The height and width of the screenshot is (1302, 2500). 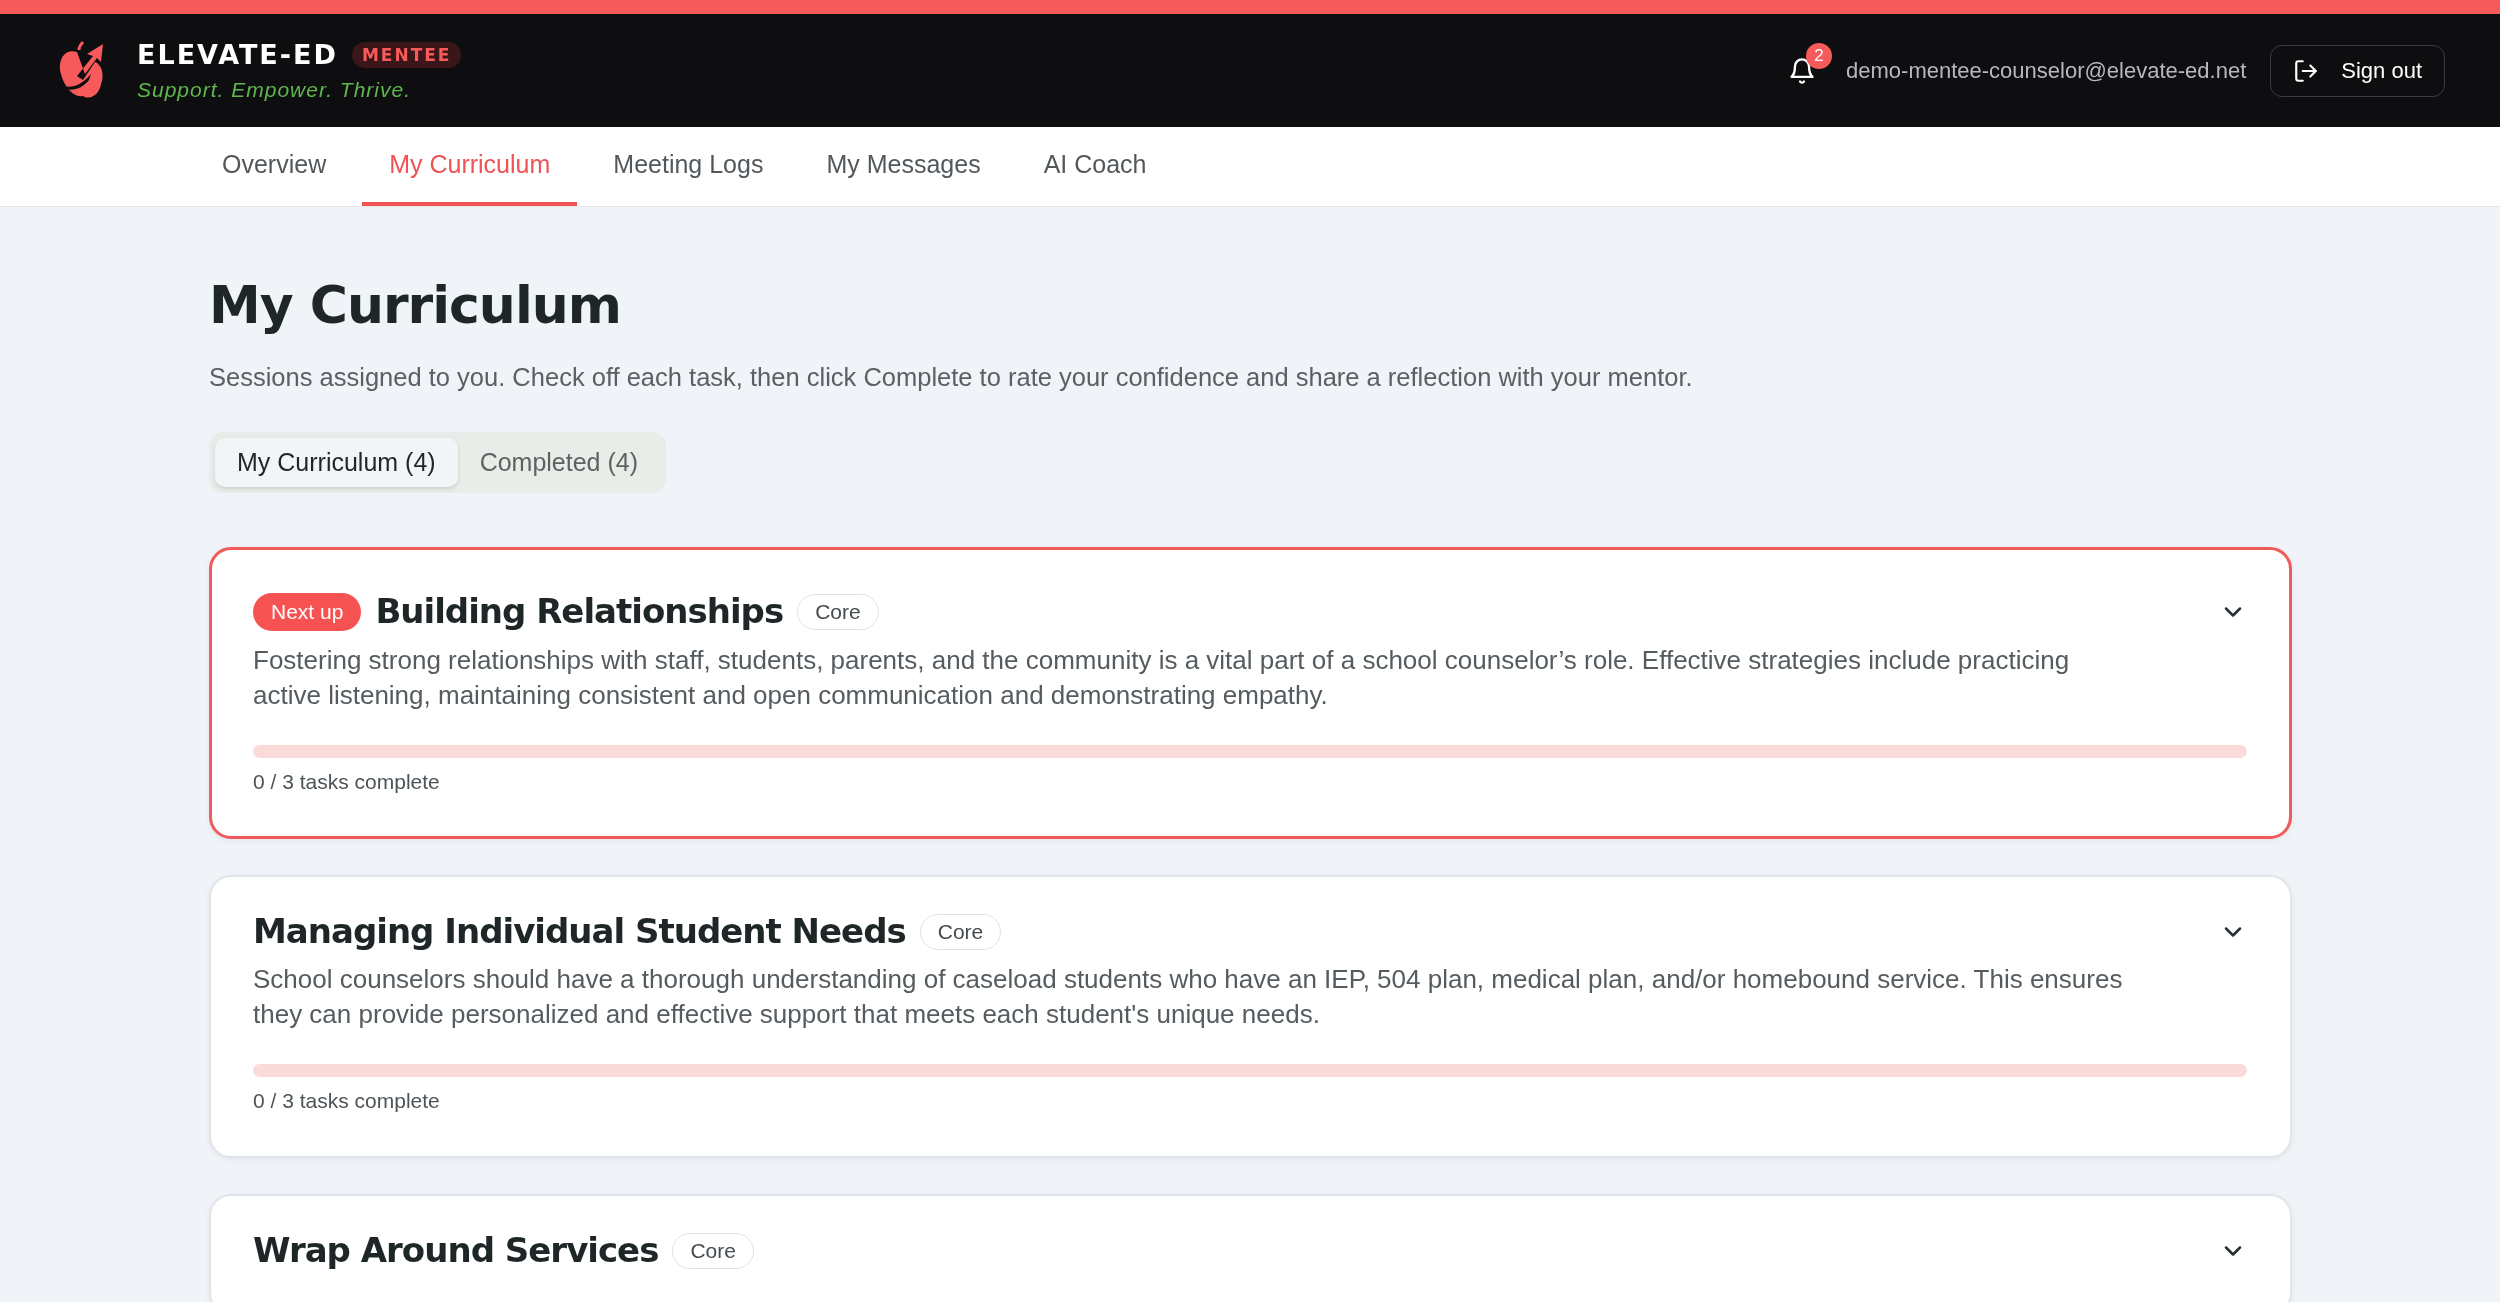 I want to click on session-card: Wrap Around Services Core, so click(x=1250, y=1248).